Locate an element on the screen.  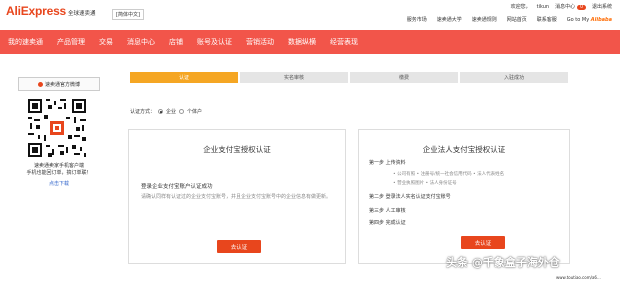
nav-marketing: 营销活动 is located at coordinates (260, 42).